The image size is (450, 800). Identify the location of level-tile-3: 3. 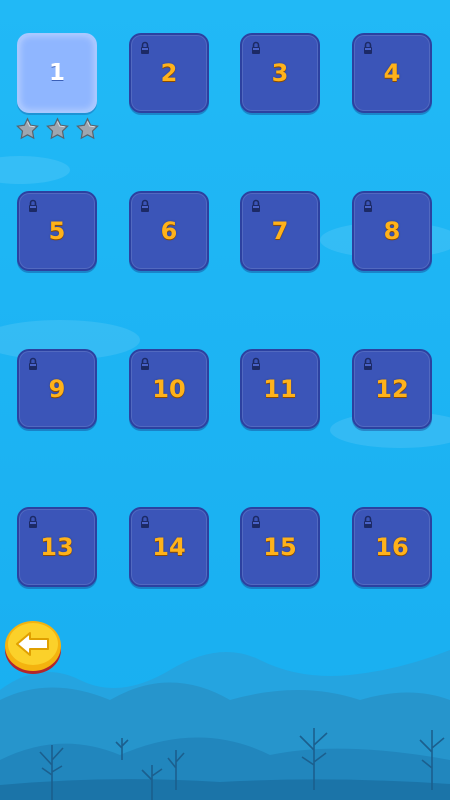
(280, 73).